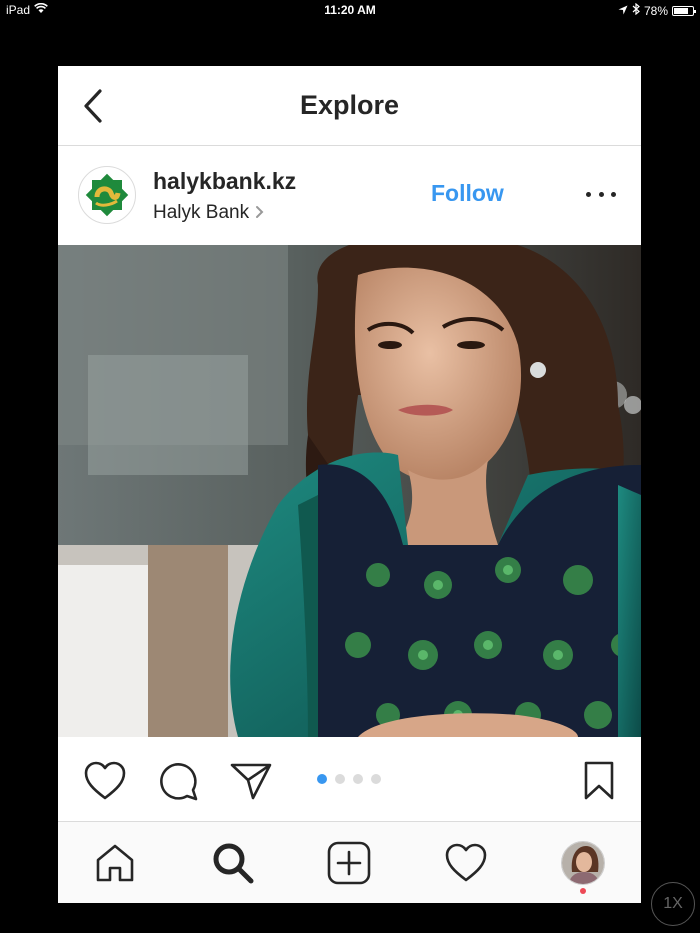  What do you see at coordinates (178, 781) in the screenshot?
I see `comment-icon` at bounding box center [178, 781].